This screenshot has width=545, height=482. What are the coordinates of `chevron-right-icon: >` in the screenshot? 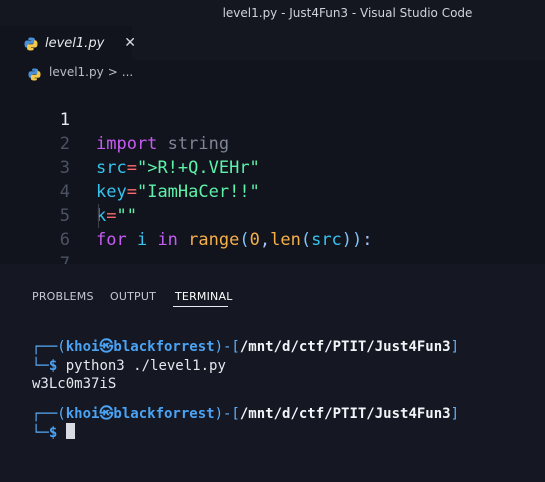 It's located at (112, 72).